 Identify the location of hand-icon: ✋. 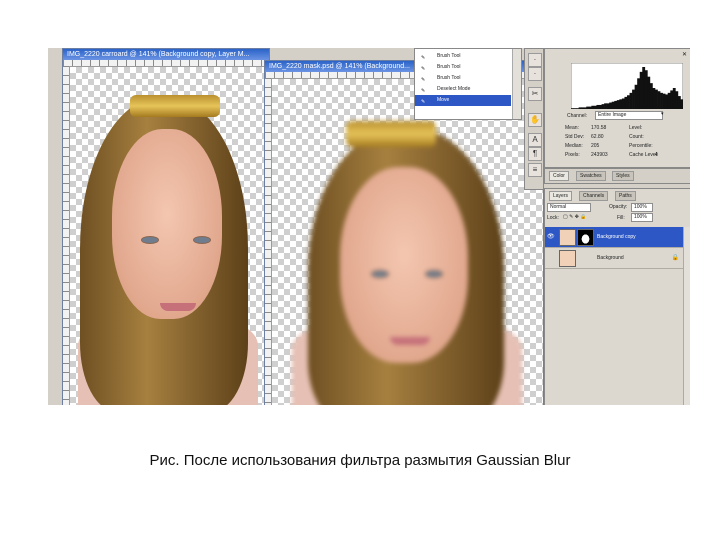
(535, 120).